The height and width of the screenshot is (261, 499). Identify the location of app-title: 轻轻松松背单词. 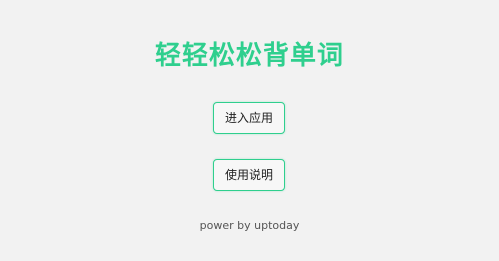
(249, 56).